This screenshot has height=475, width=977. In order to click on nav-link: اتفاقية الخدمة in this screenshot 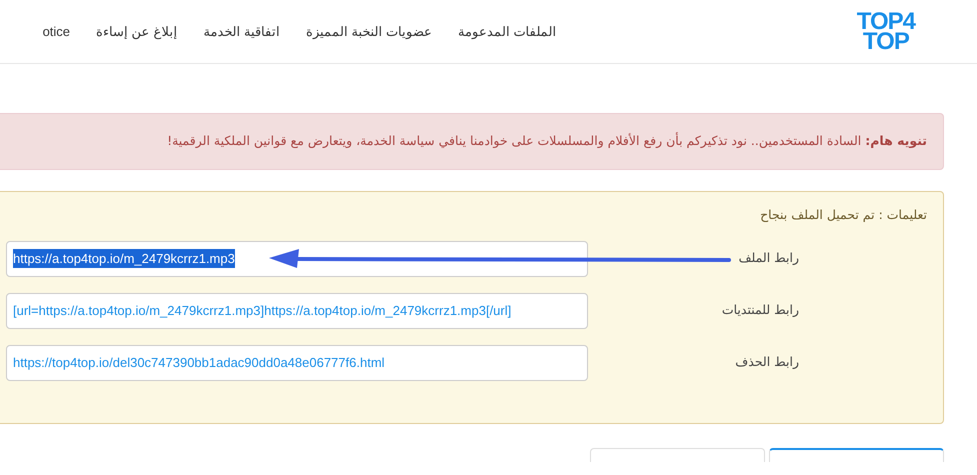, I will do `click(241, 32)`.